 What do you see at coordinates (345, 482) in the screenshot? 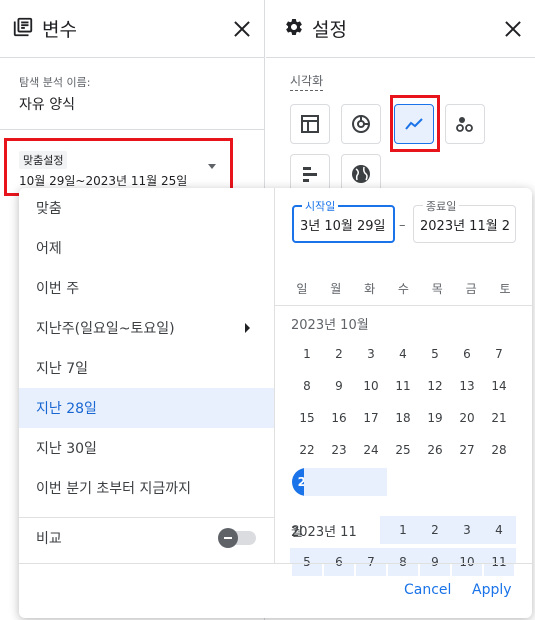
I see `range-fill` at bounding box center [345, 482].